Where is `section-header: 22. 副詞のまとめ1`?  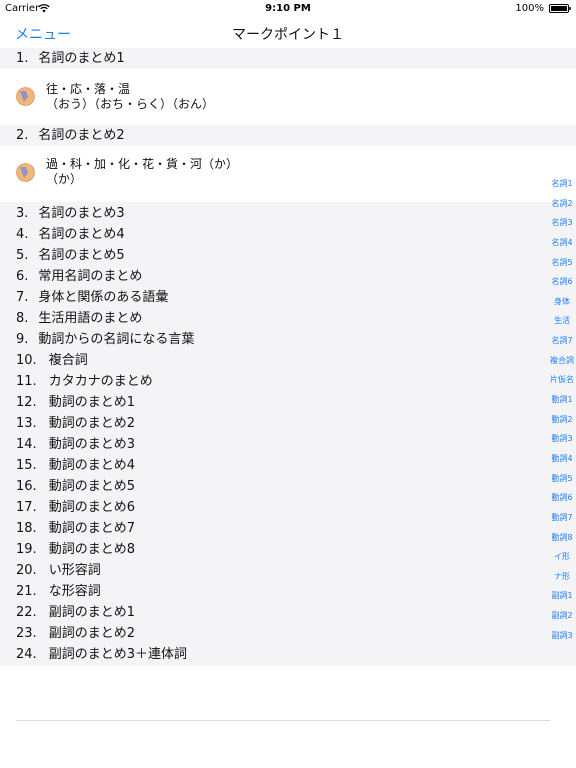
section-header: 22. 副詞のまとめ1 is located at coordinates (288, 612).